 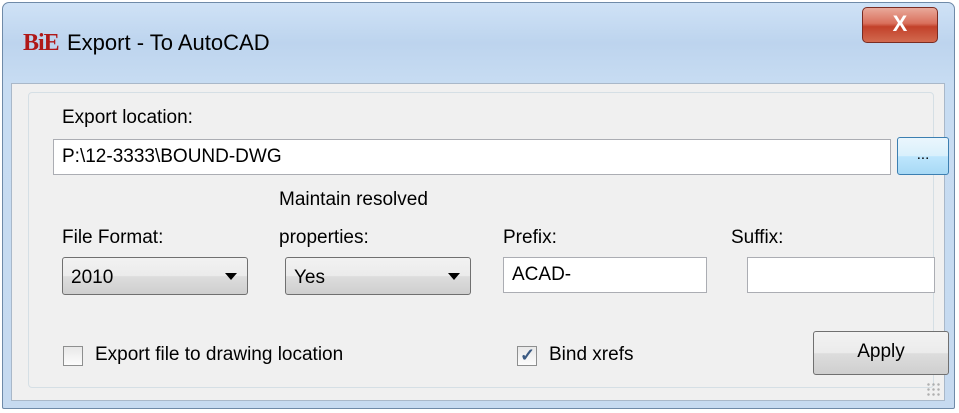 What do you see at coordinates (324, 237) in the screenshot?
I see `maintain-properties-label-line2: properties:` at bounding box center [324, 237].